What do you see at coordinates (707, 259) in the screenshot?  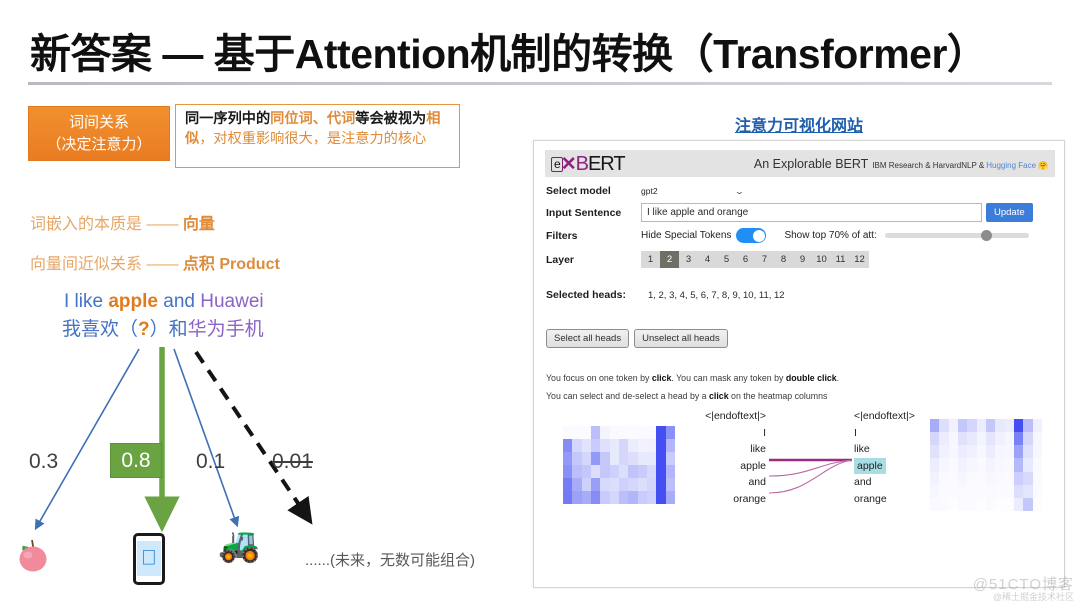 I see `layer-cell-4: 4` at bounding box center [707, 259].